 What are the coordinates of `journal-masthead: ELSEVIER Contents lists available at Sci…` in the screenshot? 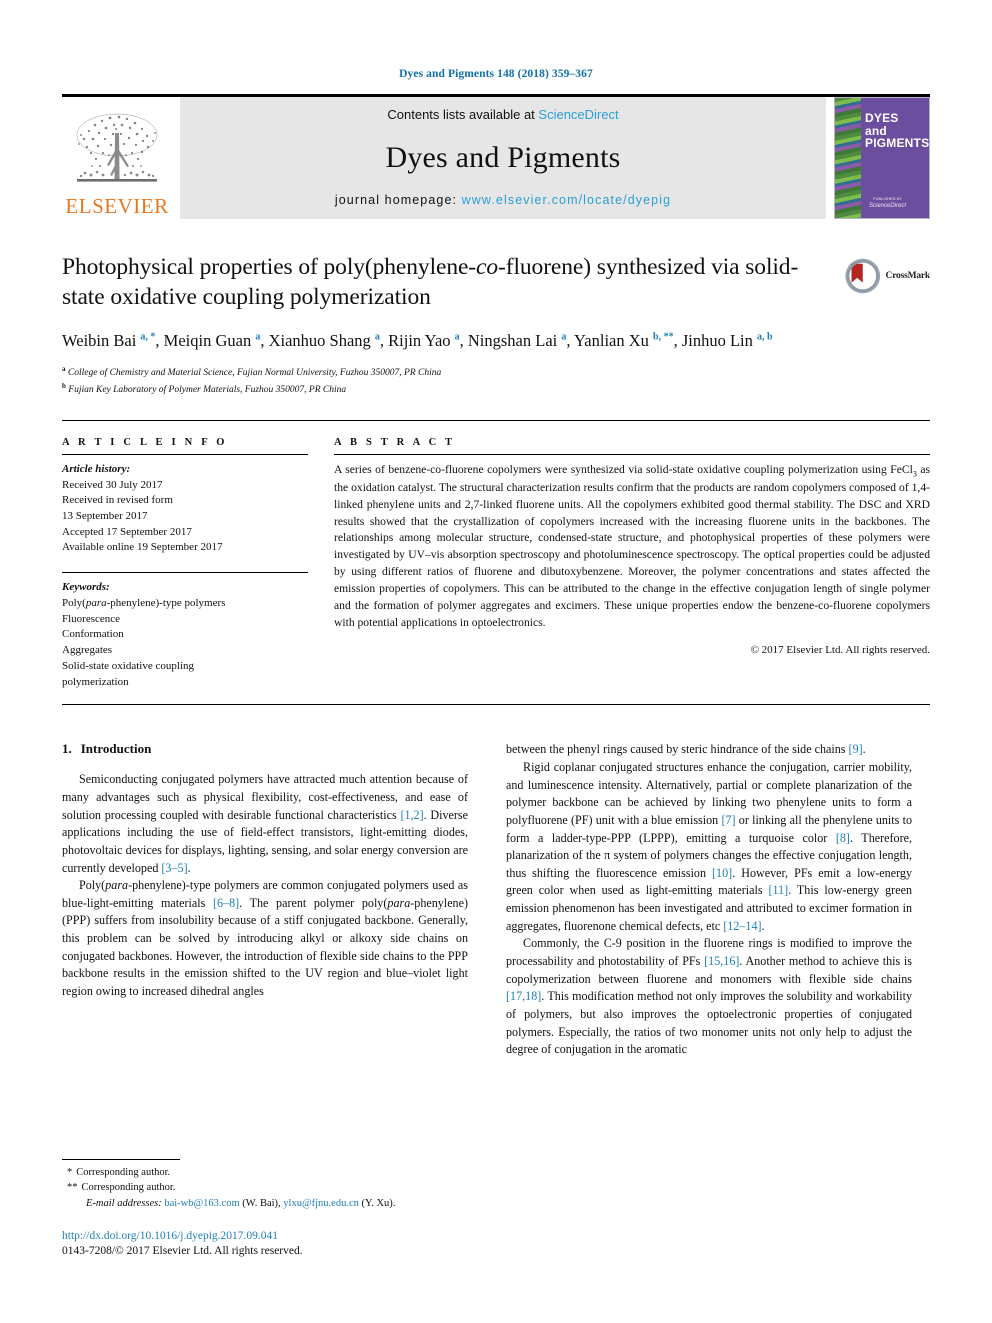 It's located at (496, 156).